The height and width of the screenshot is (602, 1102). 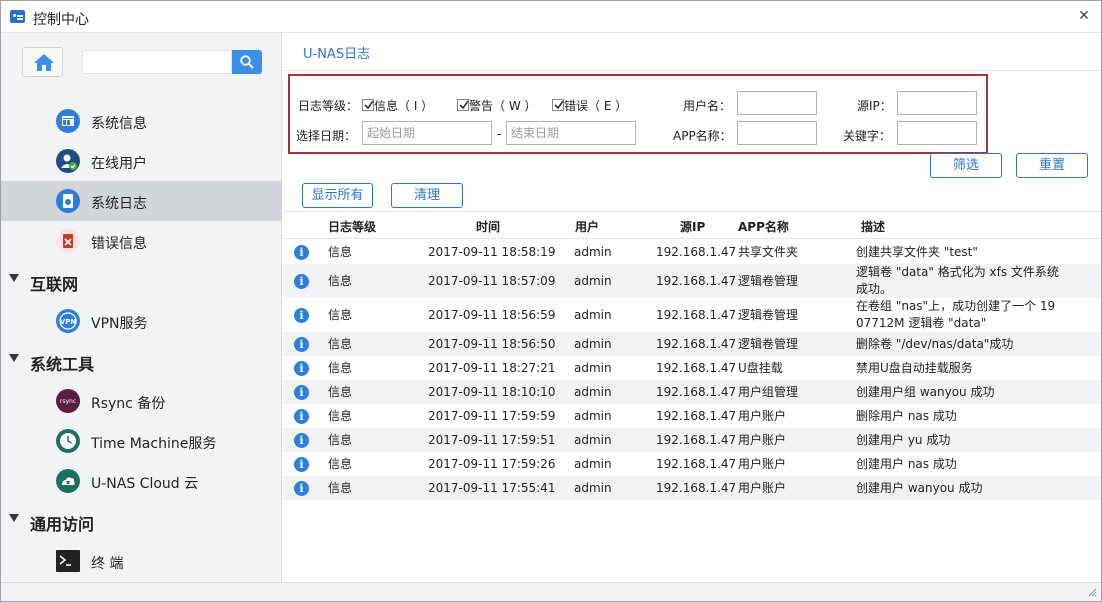 What do you see at coordinates (1084, 16) in the screenshot?
I see `close-icon: ✕` at bounding box center [1084, 16].